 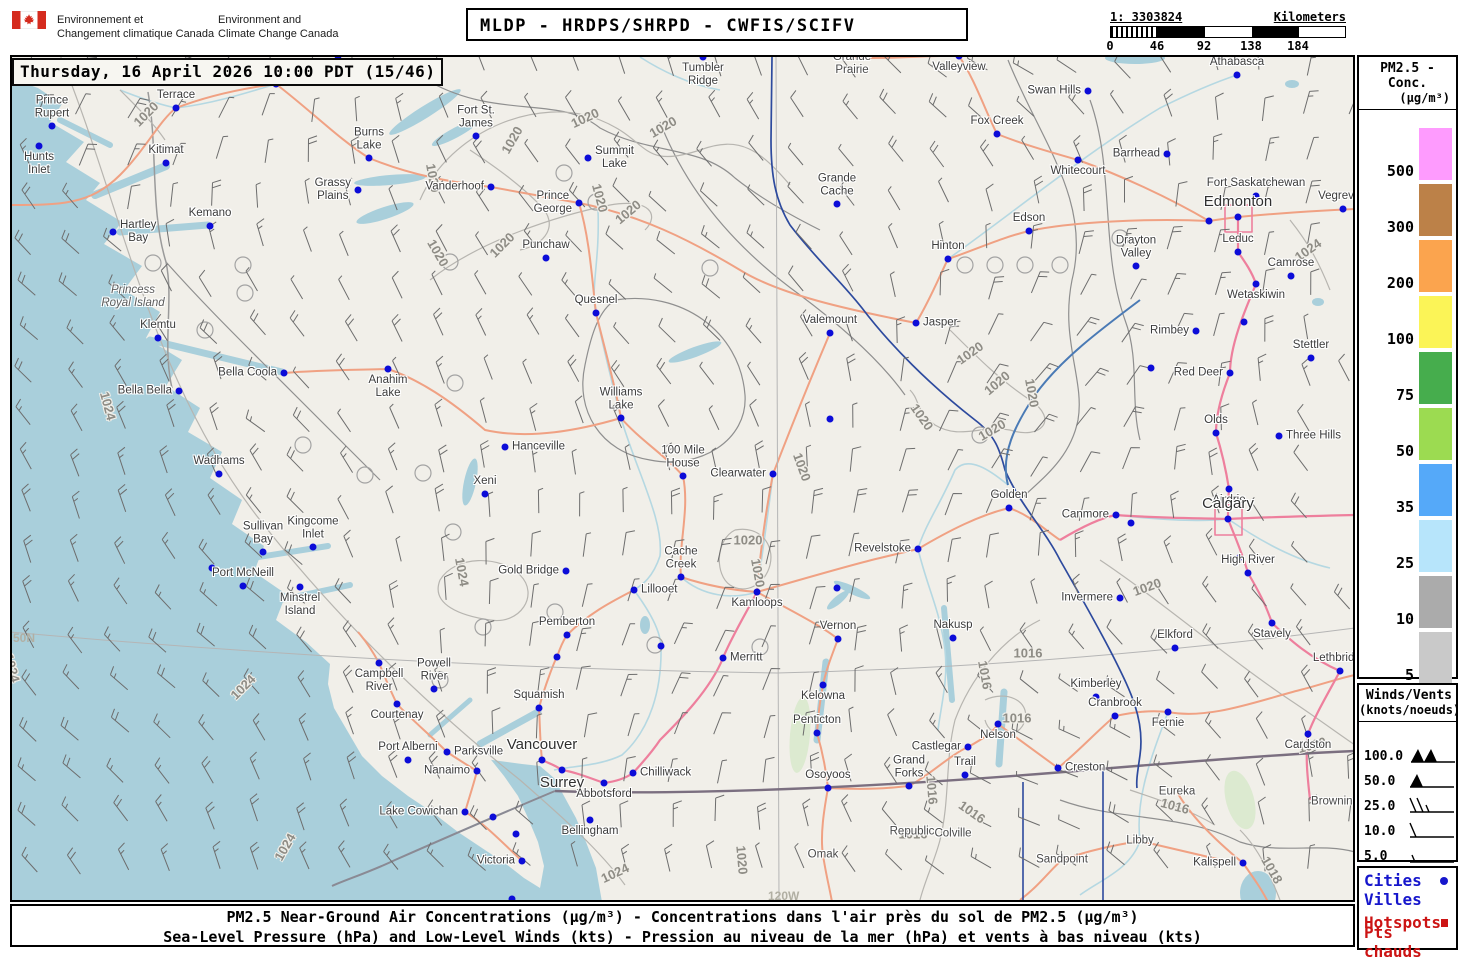 What do you see at coordinates (1308, 745) in the screenshot?
I see `city-label: Cardston` at bounding box center [1308, 745].